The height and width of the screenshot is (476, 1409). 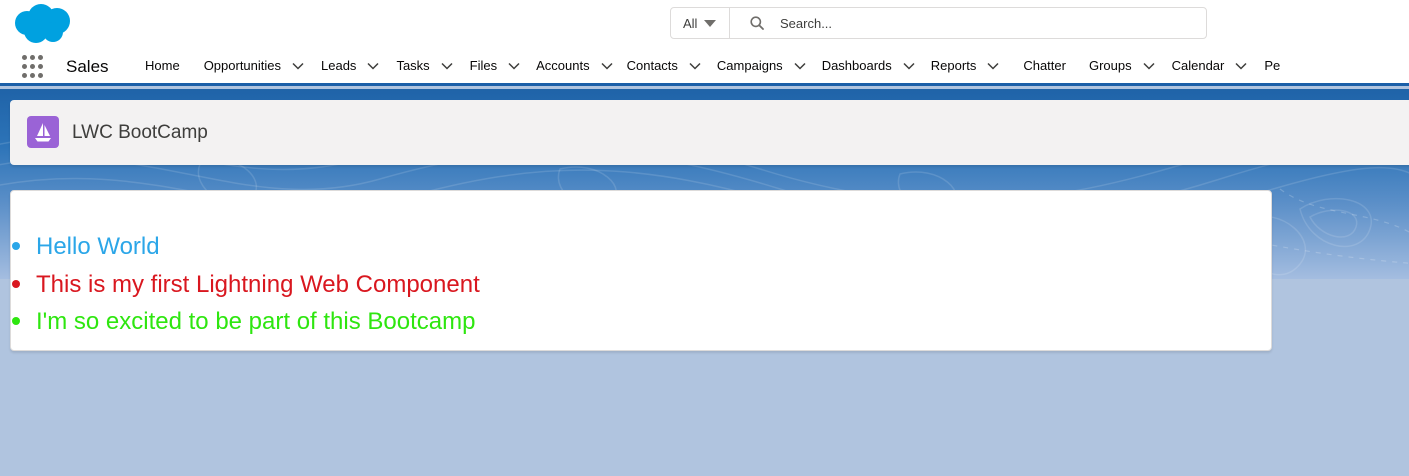 What do you see at coordinates (757, 23) in the screenshot?
I see `search-icon` at bounding box center [757, 23].